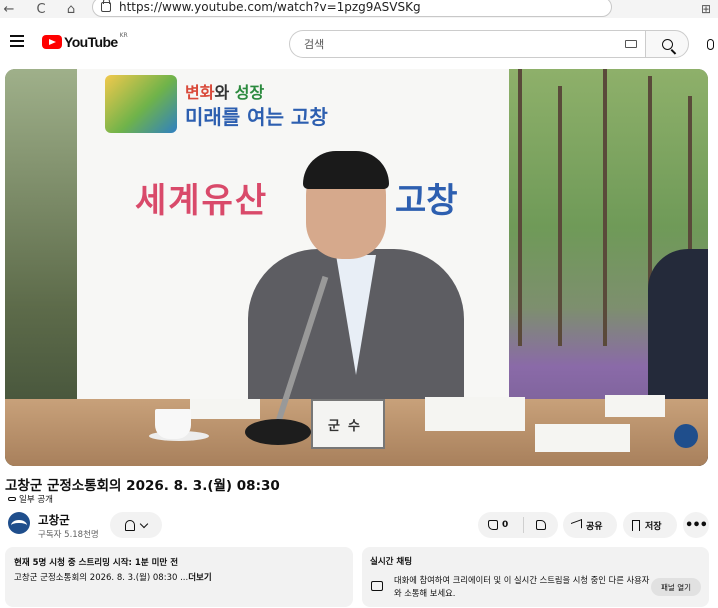 The width and height of the screenshot is (718, 608). What do you see at coordinates (696, 525) in the screenshot?
I see `more-actions-button: •••` at bounding box center [696, 525].